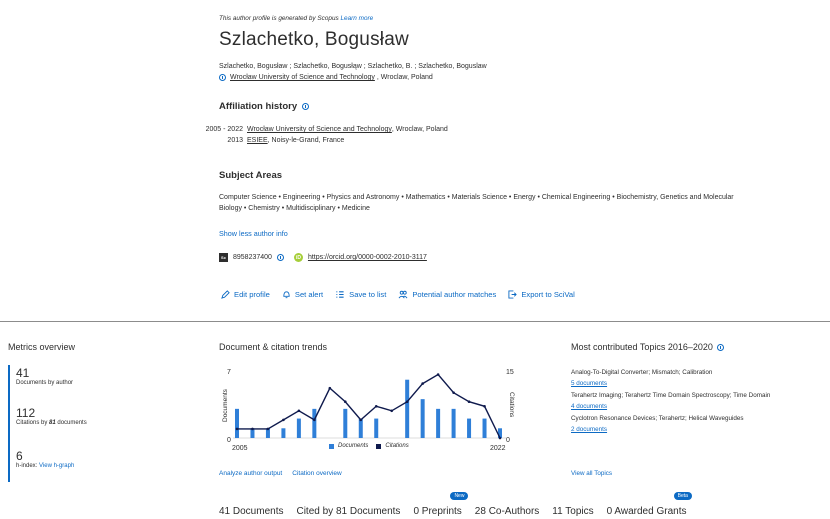 The height and width of the screenshot is (519, 830). What do you see at coordinates (498, 448) in the screenshot?
I see `x-end-tick: 2022` at bounding box center [498, 448].